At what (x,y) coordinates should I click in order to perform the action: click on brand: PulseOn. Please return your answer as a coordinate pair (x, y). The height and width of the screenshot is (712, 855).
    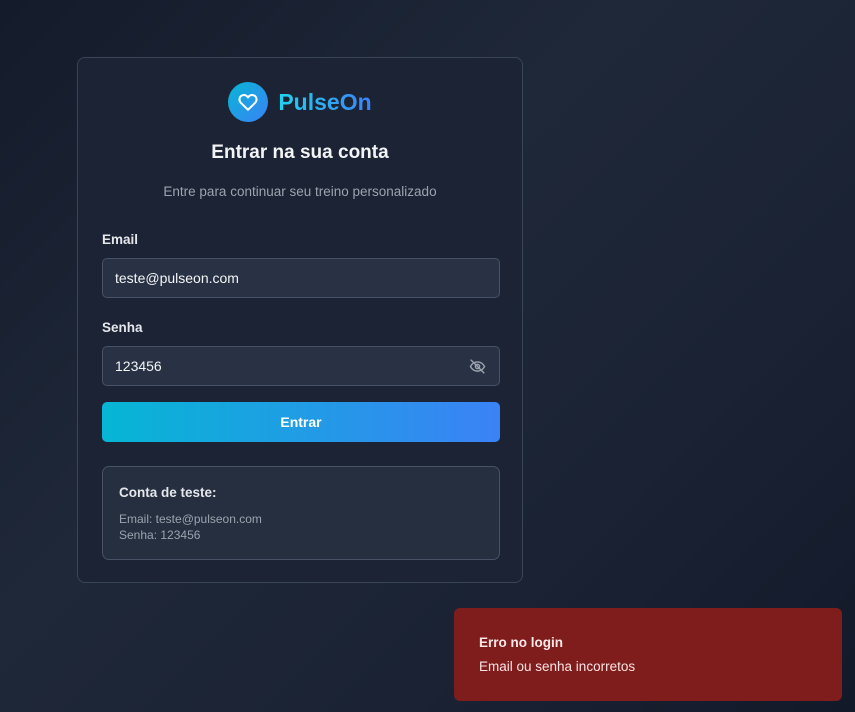
    Looking at the image, I should click on (300, 102).